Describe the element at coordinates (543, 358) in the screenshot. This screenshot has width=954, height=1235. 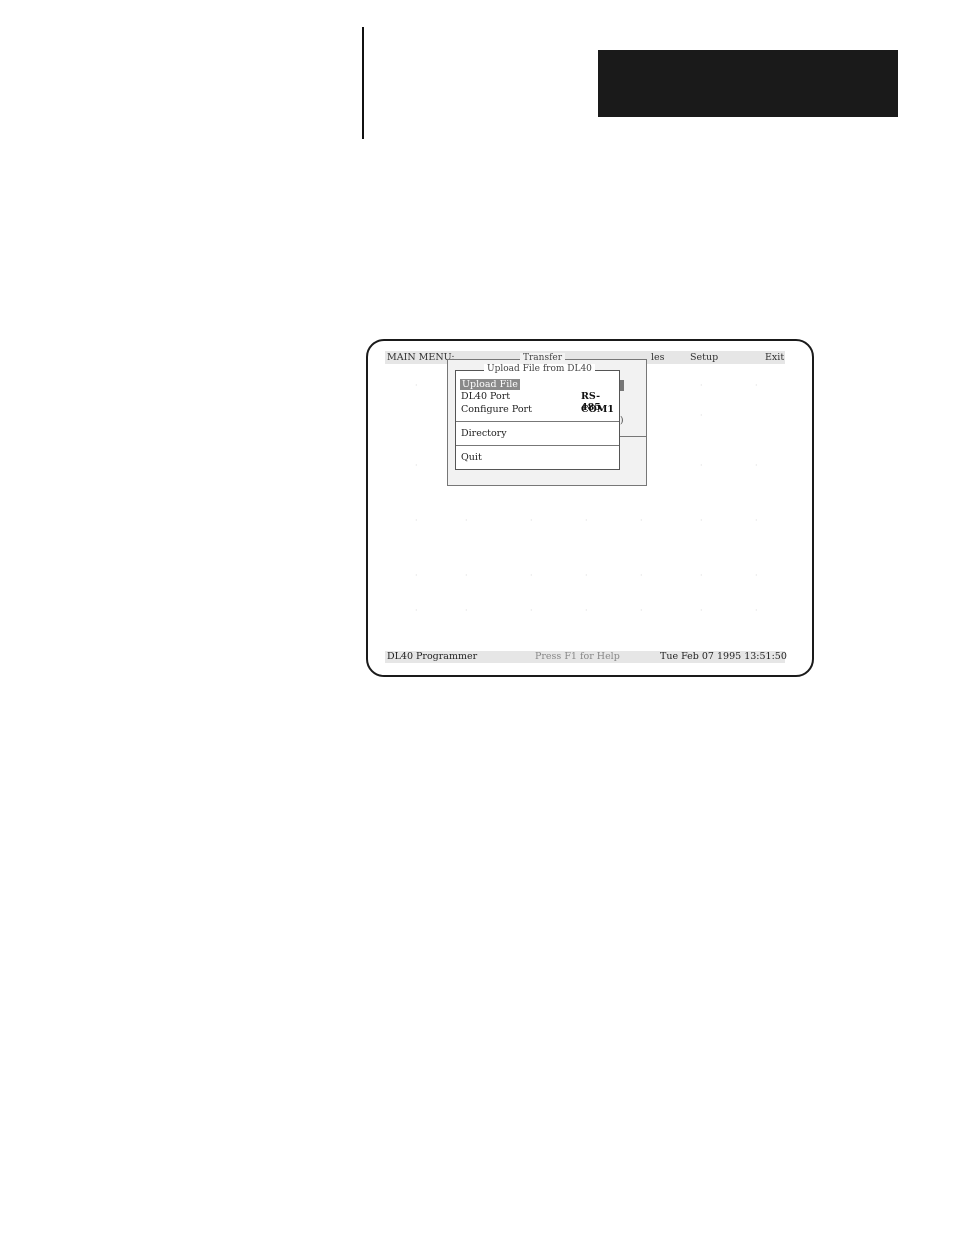
I see `transfer-dialog-title: Transfer` at that location.